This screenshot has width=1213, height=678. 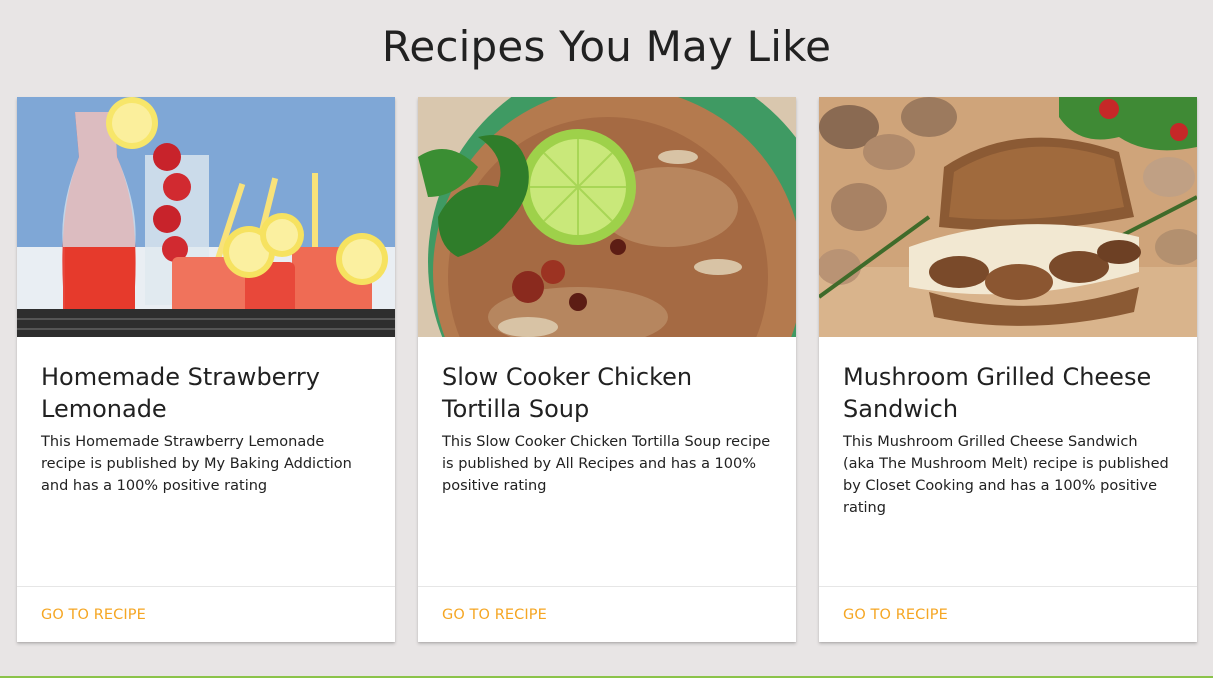 What do you see at coordinates (606, 46) in the screenshot?
I see `page-title: Recipes You May Like` at bounding box center [606, 46].